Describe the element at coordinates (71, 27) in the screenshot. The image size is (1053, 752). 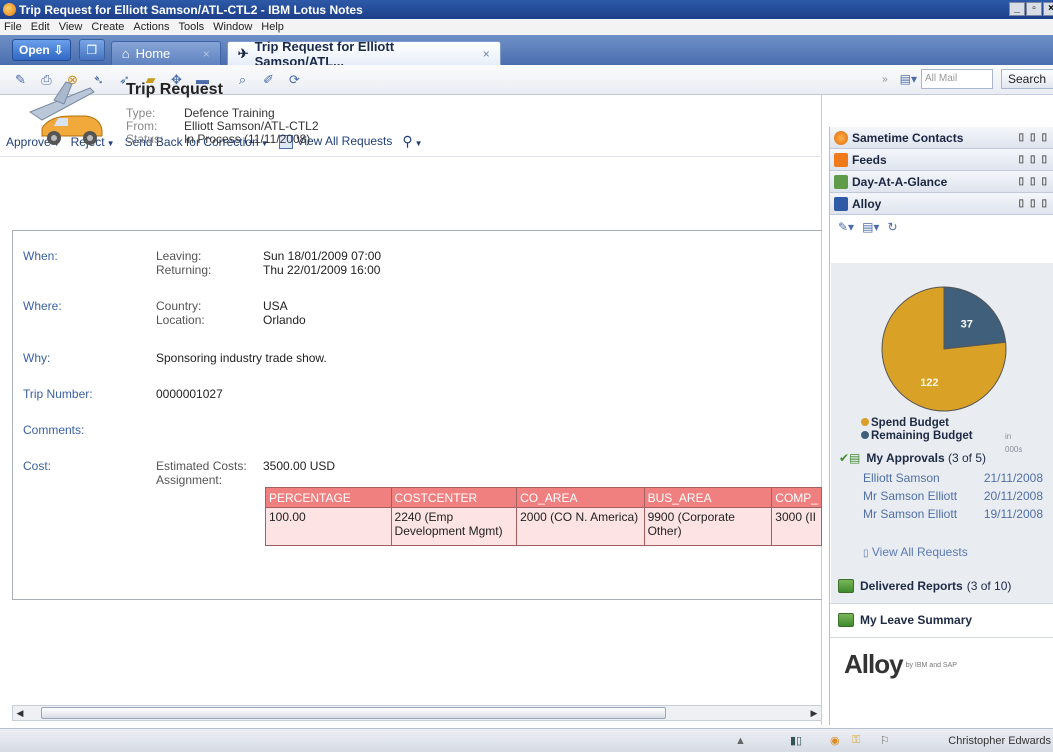
I see `menu-view: View` at that location.